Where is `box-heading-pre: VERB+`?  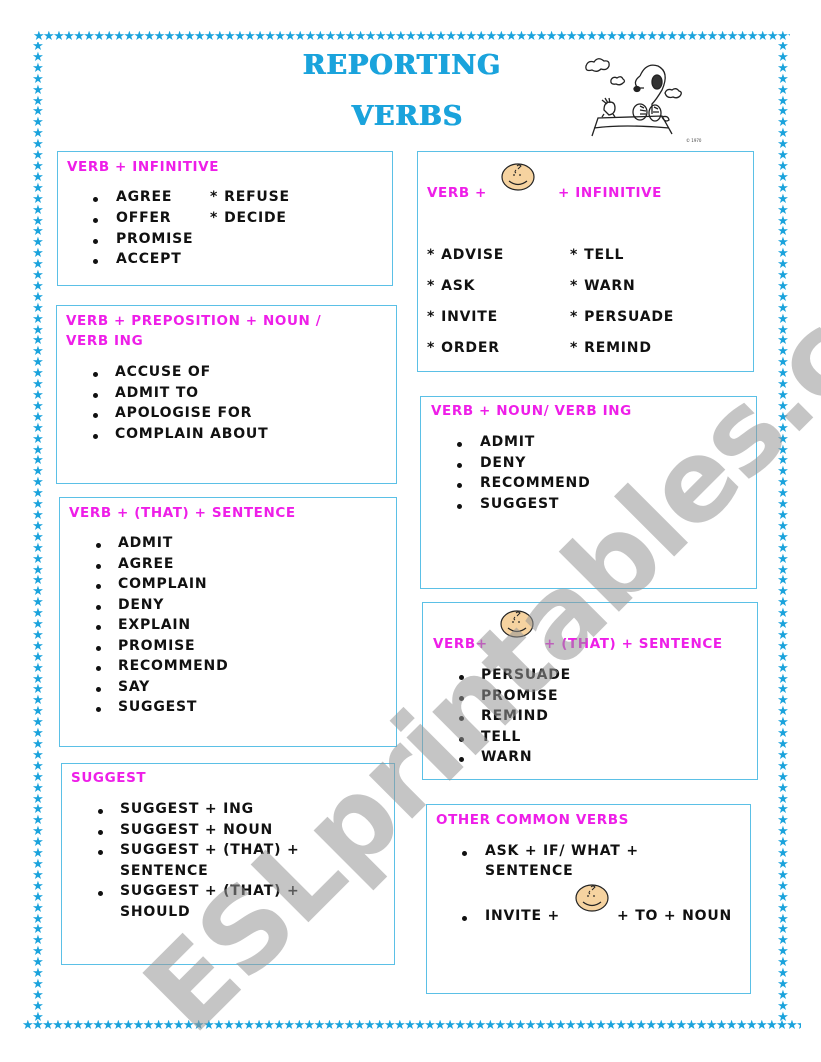 box-heading-pre: VERB+ is located at coordinates (460, 644).